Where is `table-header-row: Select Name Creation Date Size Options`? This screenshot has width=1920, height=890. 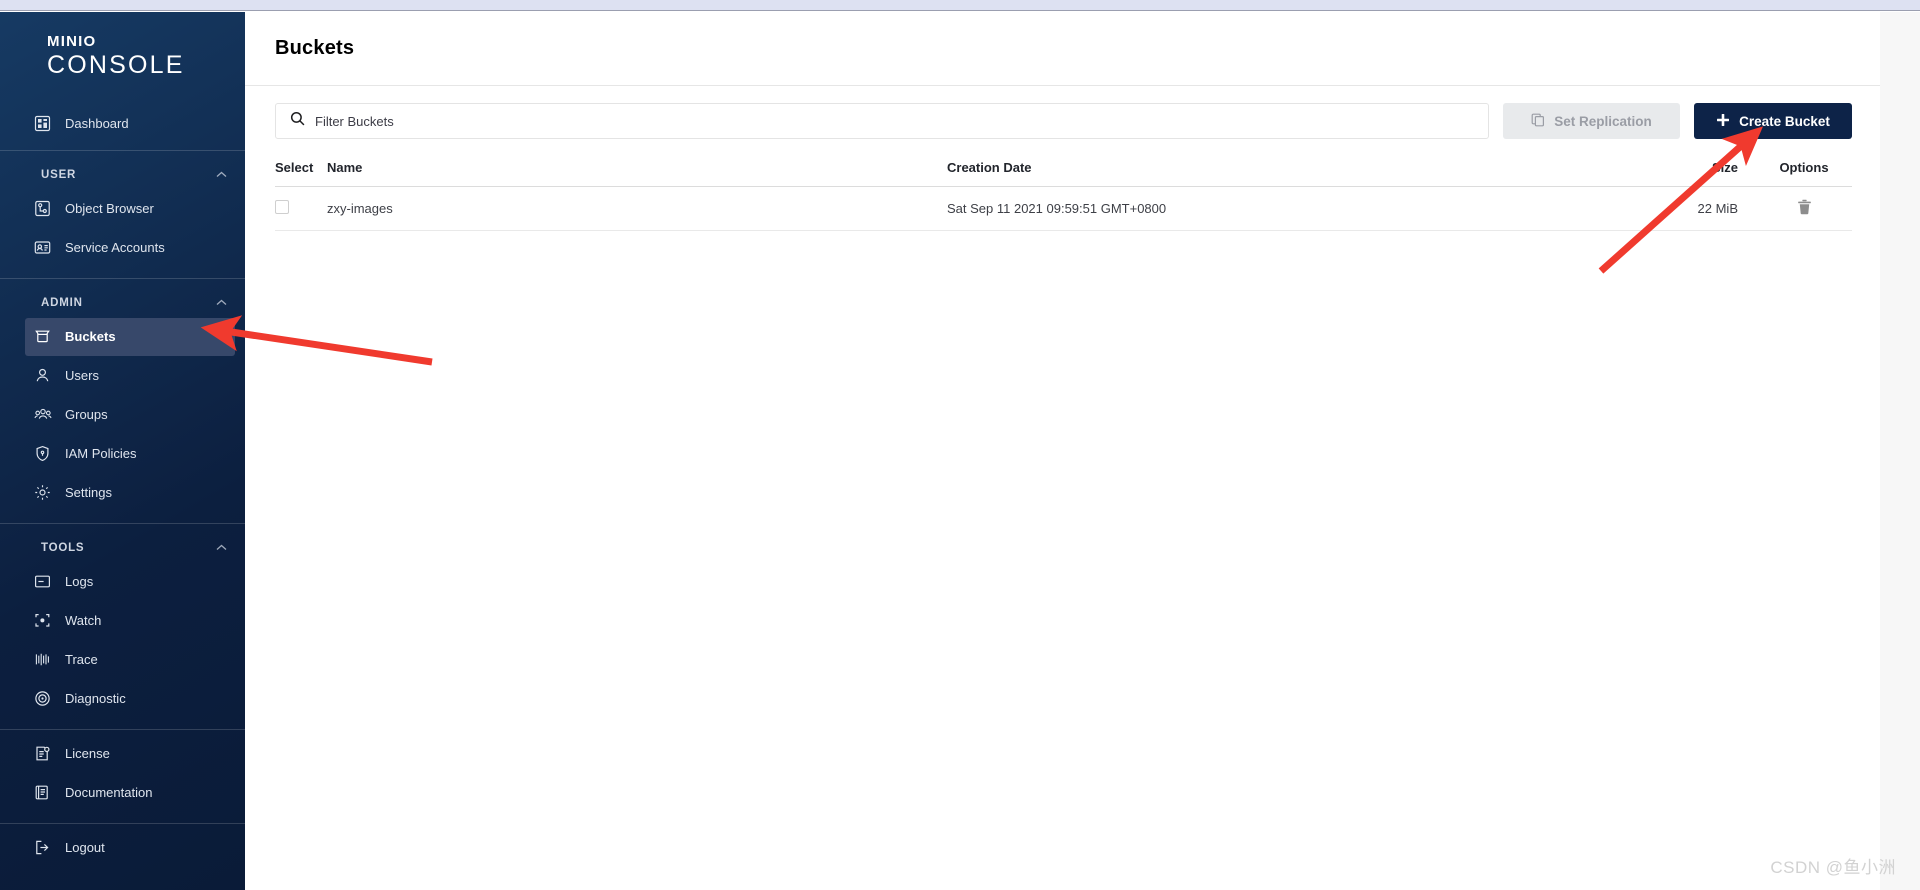 table-header-row: Select Name Creation Date Size Options is located at coordinates (1063, 171).